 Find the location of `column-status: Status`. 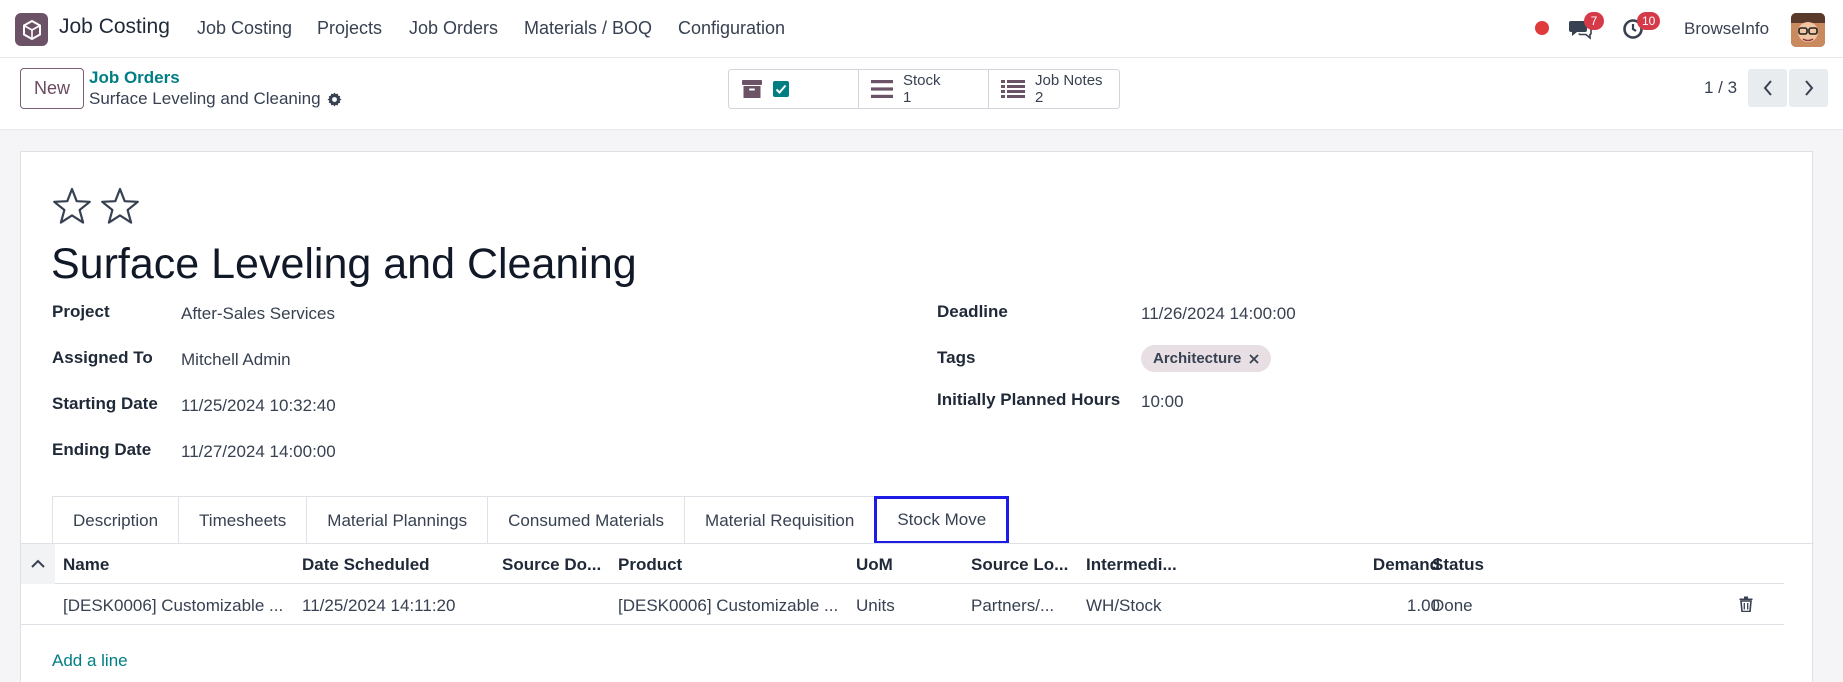

column-status: Status is located at coordinates (1458, 565).